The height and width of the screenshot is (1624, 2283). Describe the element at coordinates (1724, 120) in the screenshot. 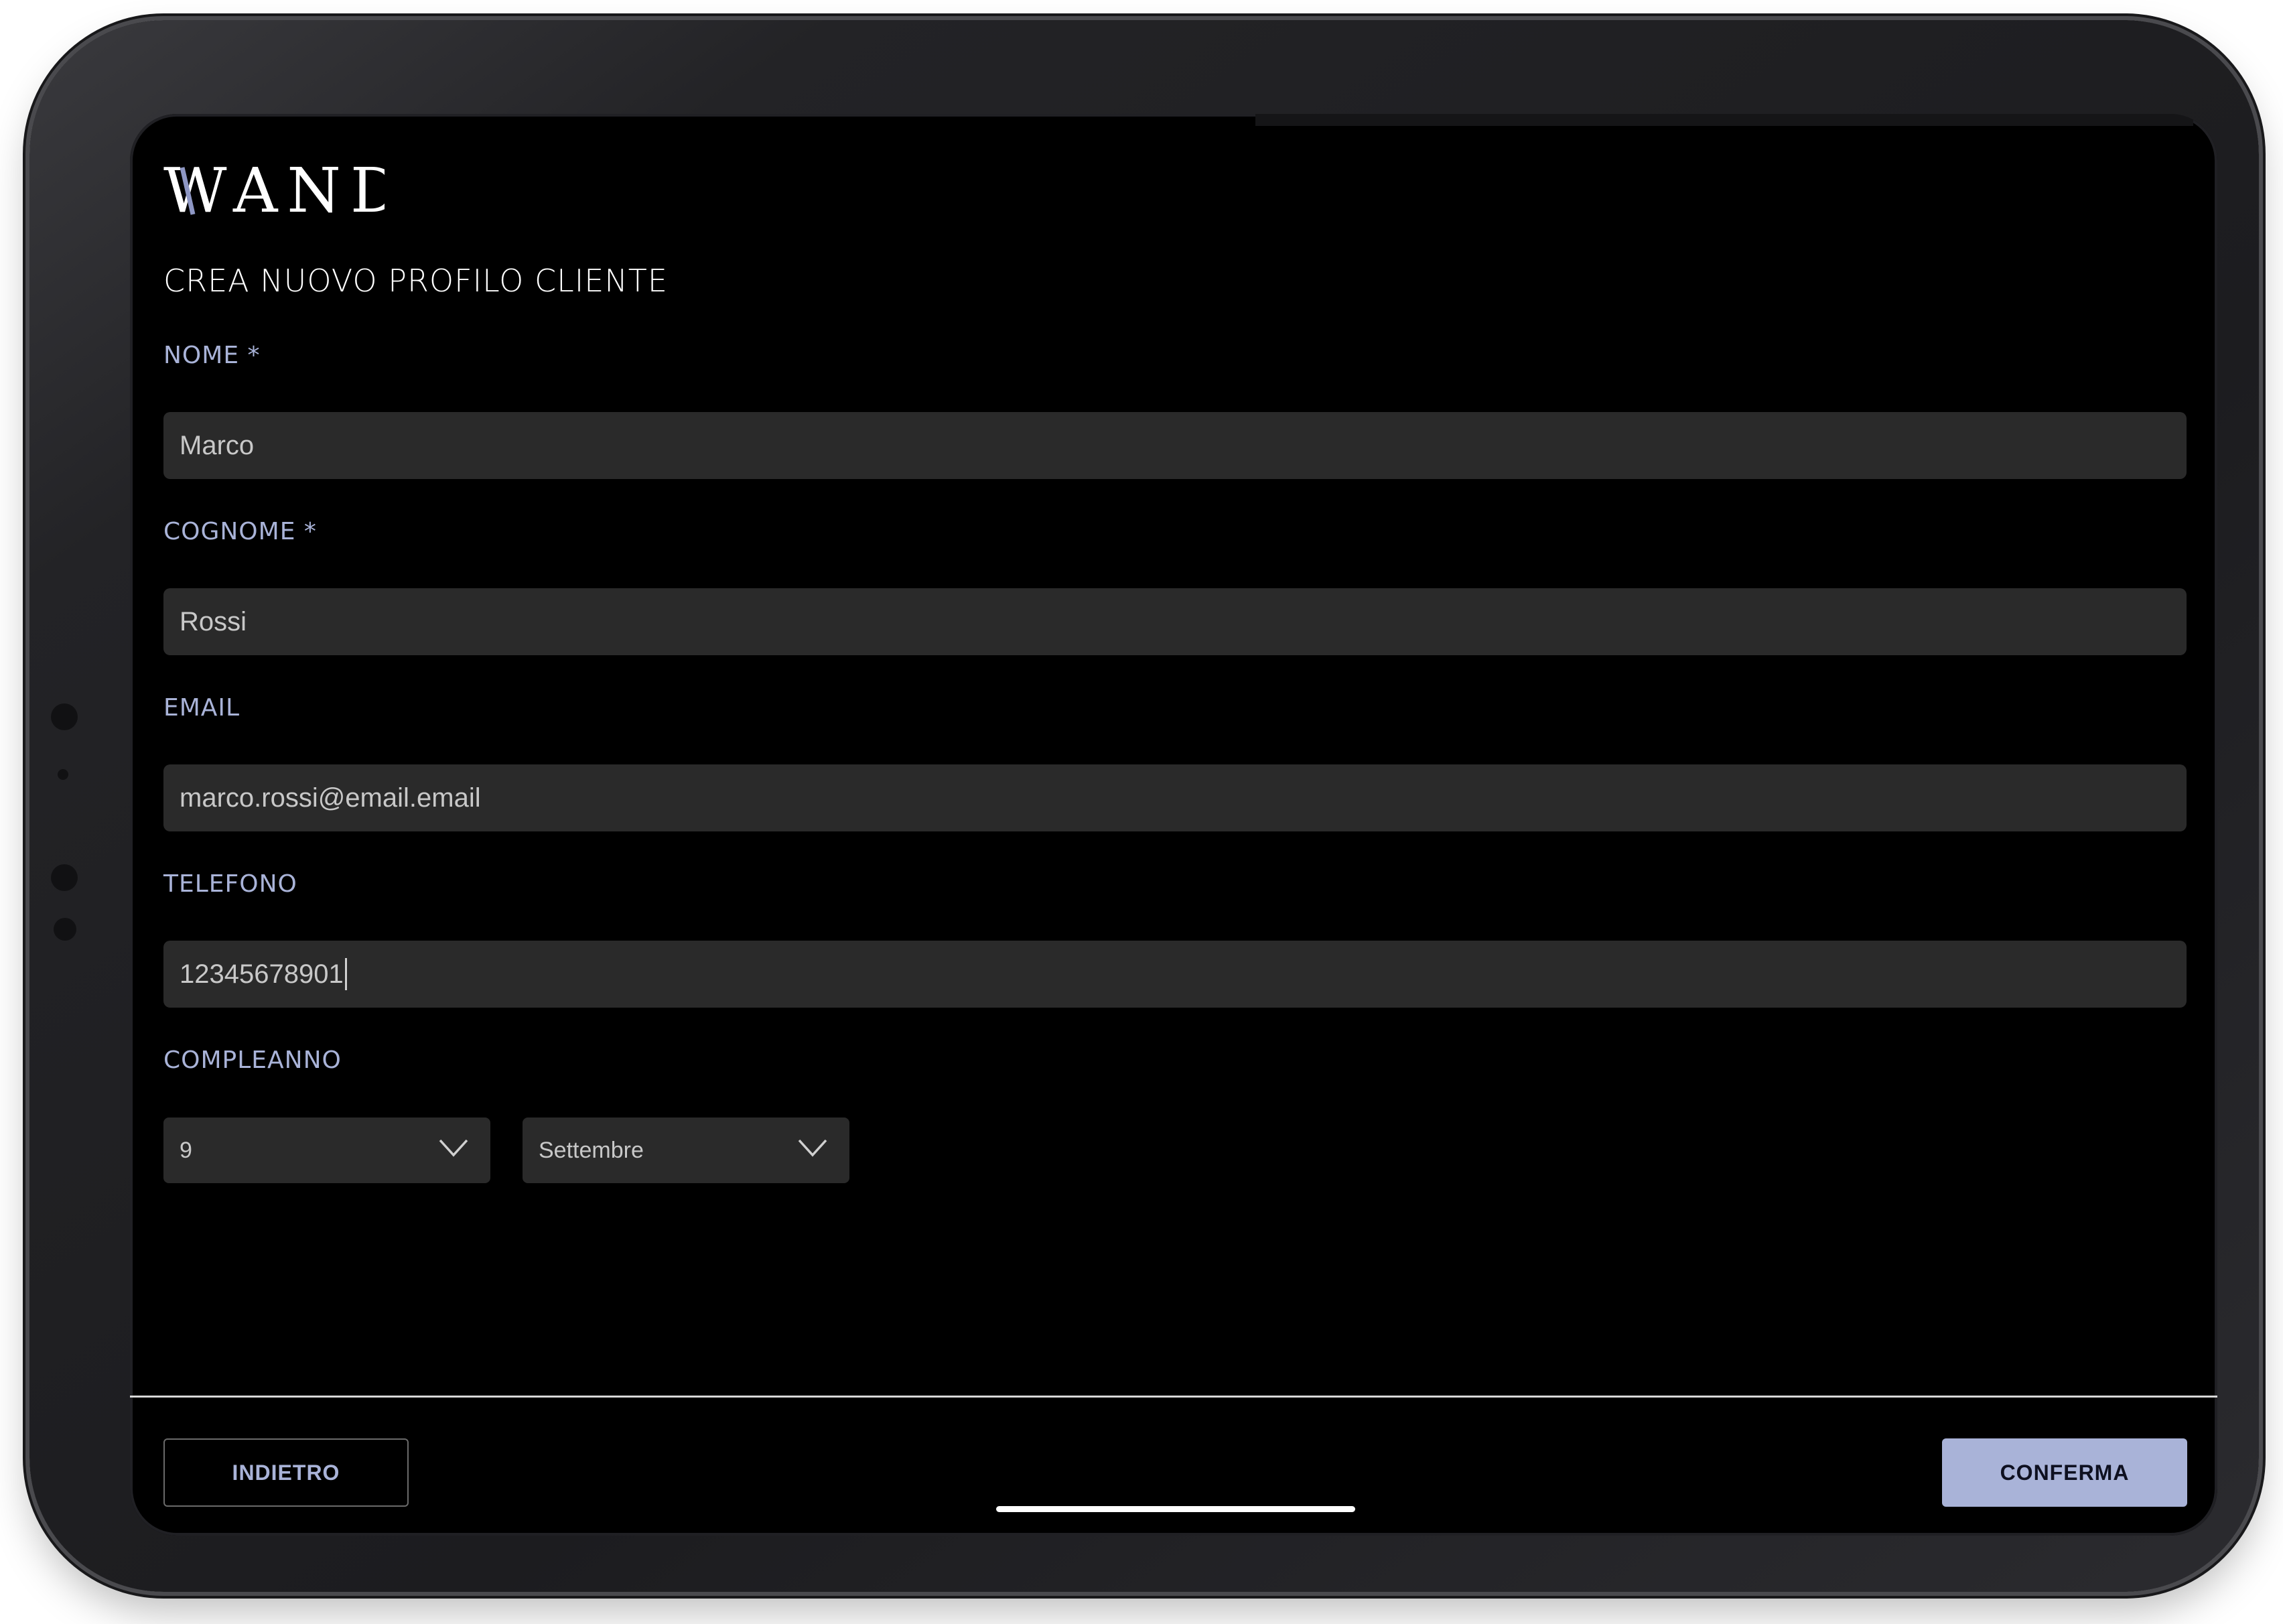

I see `status-bar-strip` at that location.